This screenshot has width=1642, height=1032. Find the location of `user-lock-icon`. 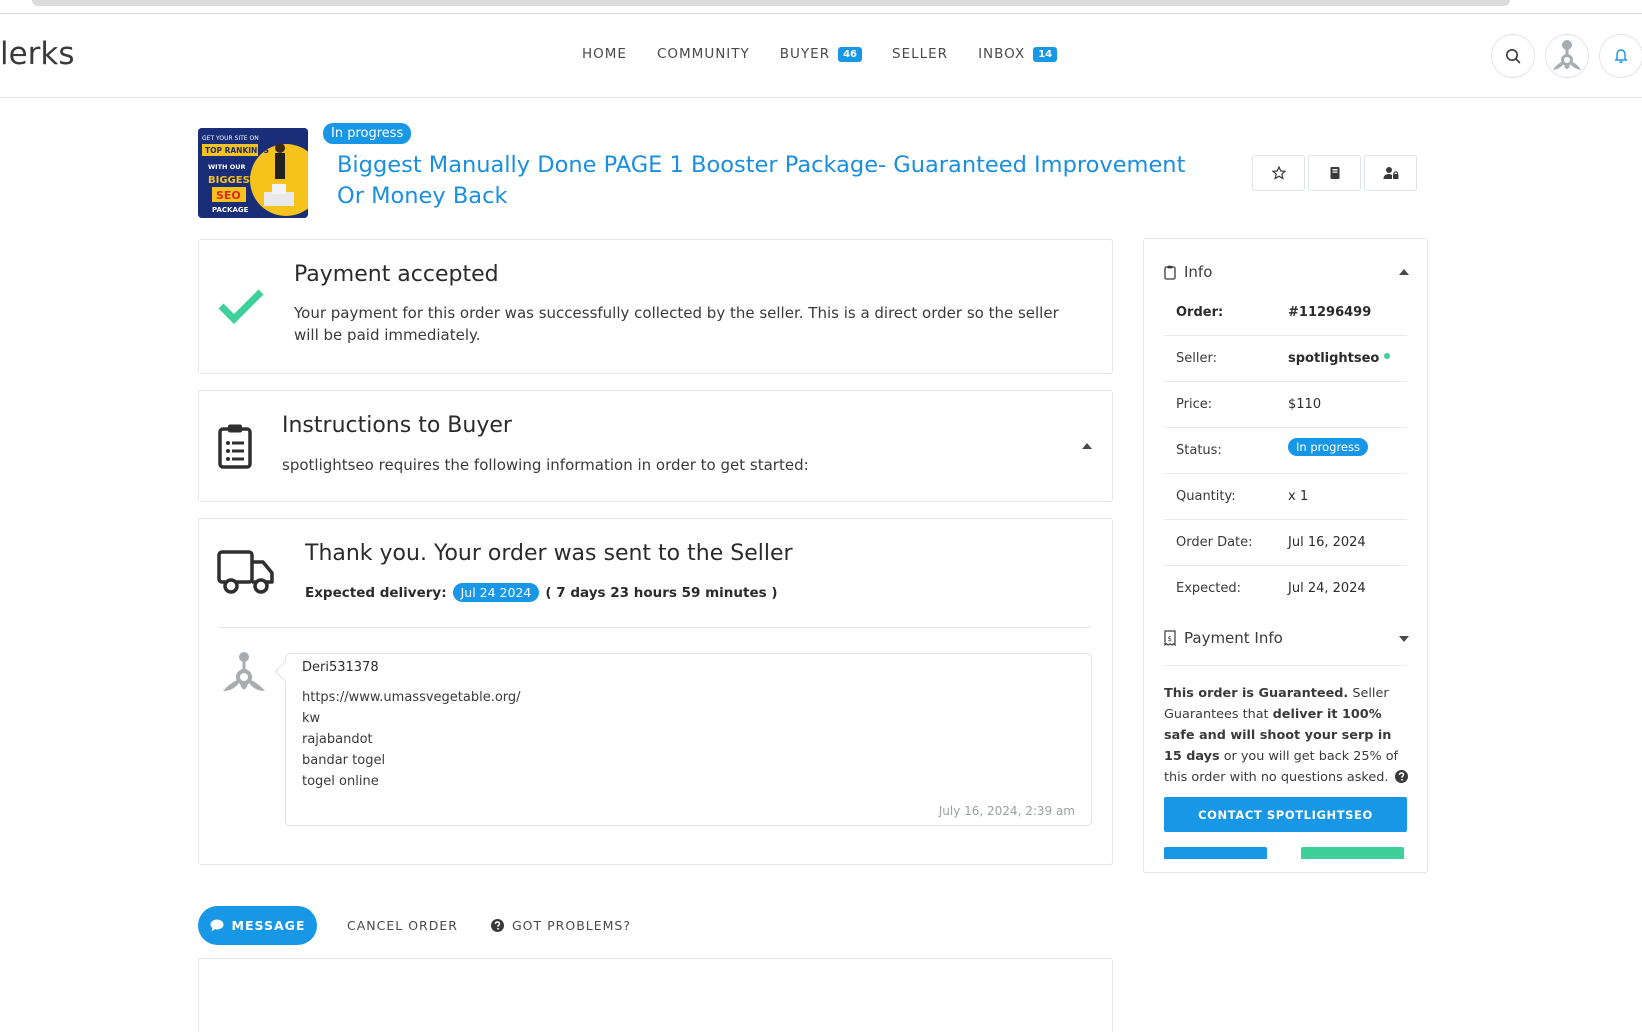

user-lock-icon is located at coordinates (1390, 173).